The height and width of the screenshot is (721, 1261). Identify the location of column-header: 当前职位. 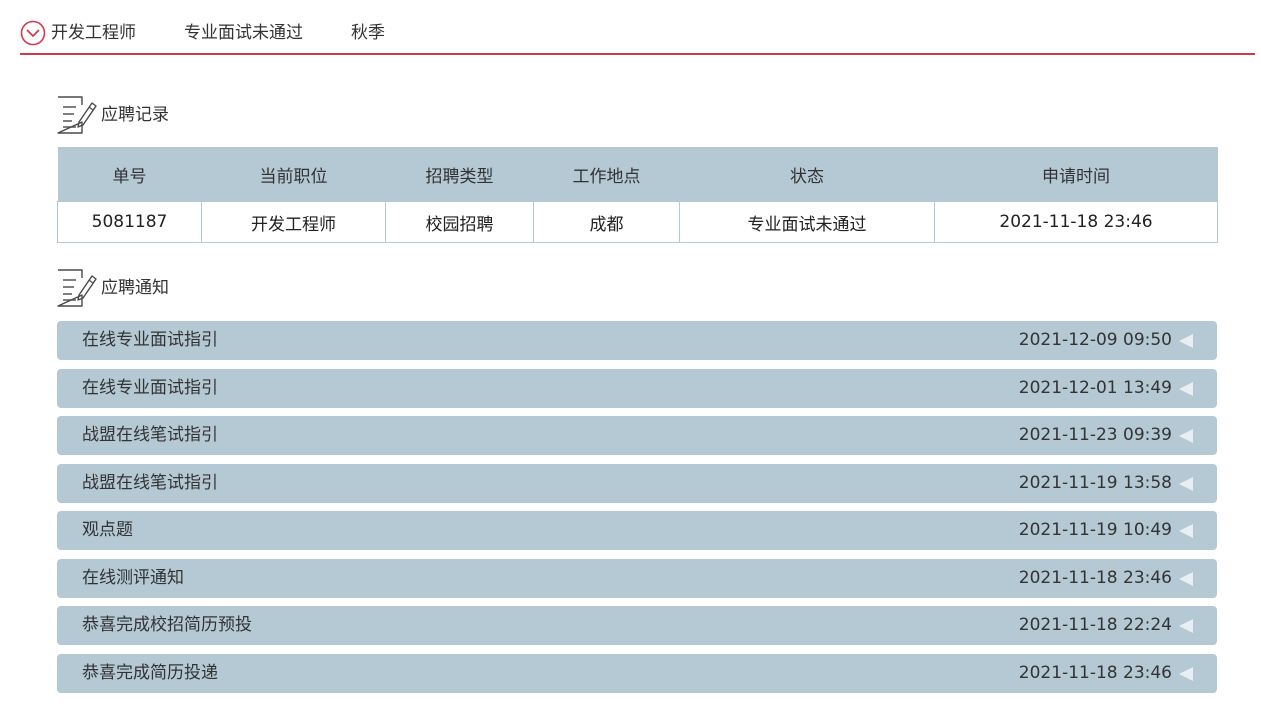
(293, 174).